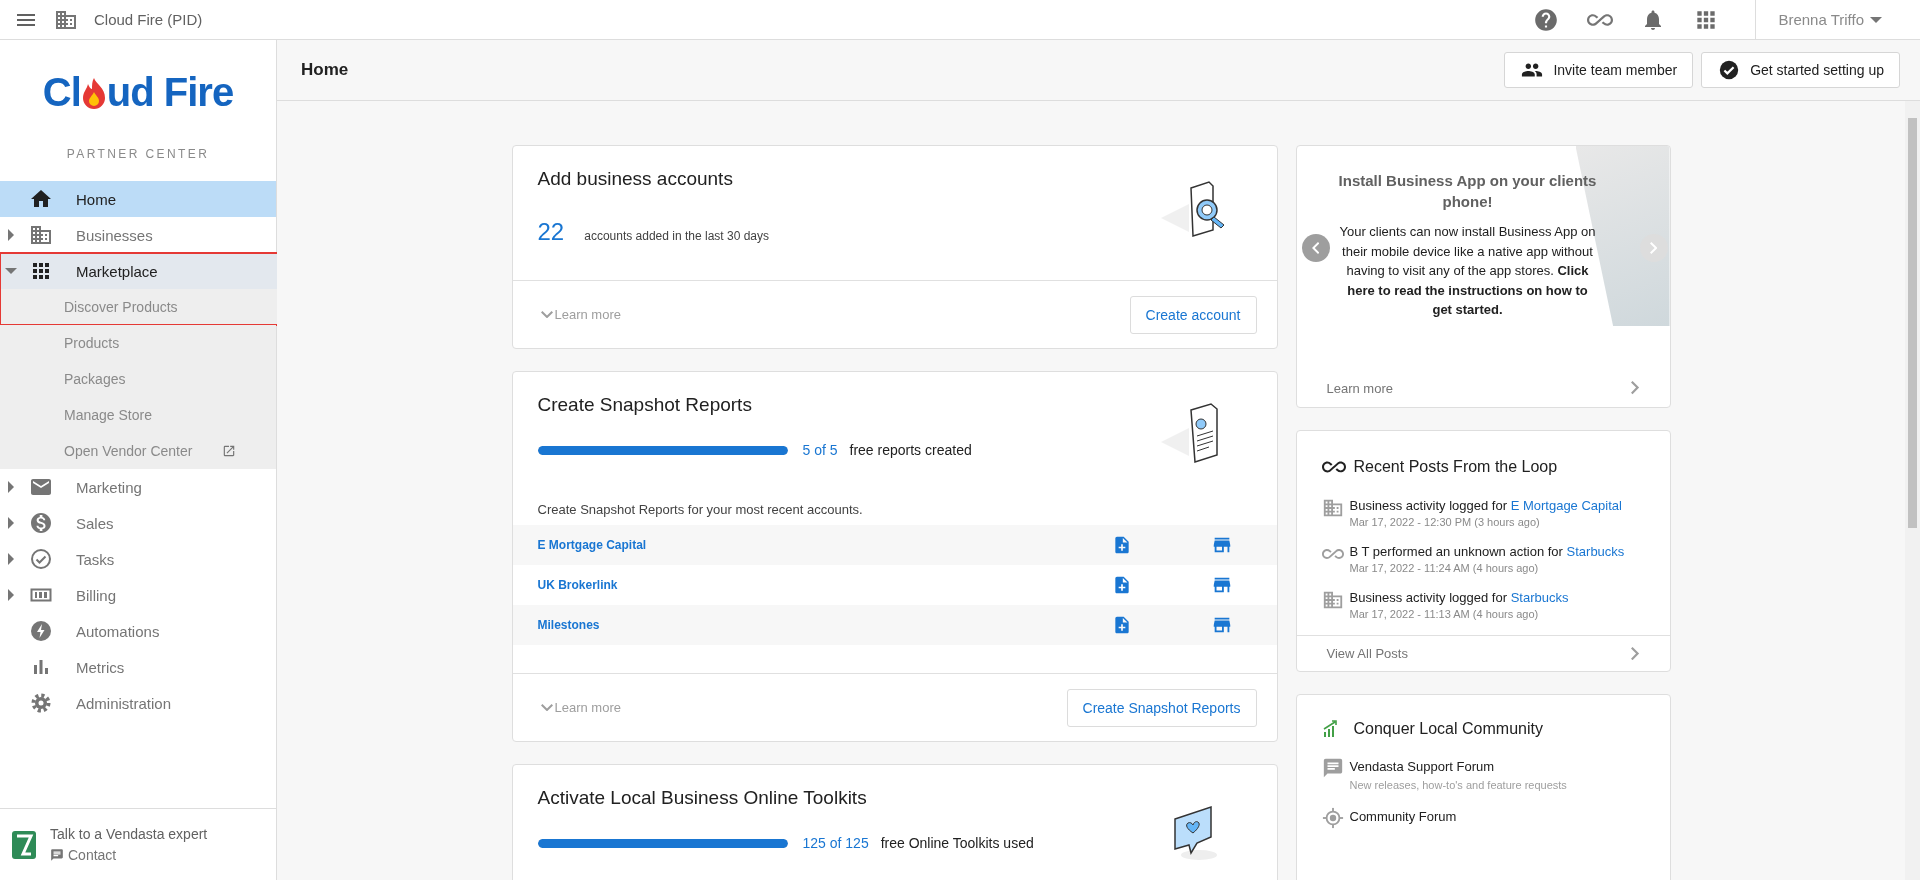 The height and width of the screenshot is (880, 1920). Describe the element at coordinates (41, 631) in the screenshot. I see `lightning-icon` at that location.